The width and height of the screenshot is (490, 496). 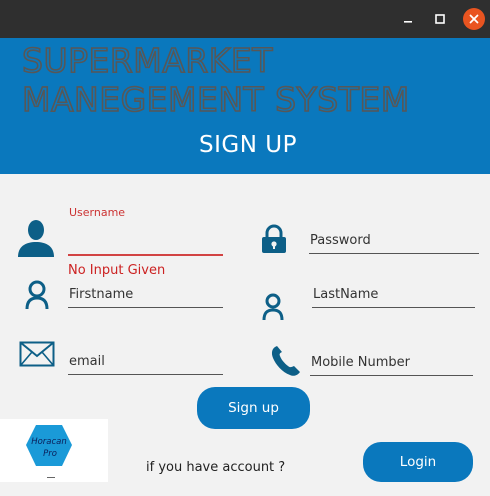 I want to click on lastname-input, so click(x=393, y=294).